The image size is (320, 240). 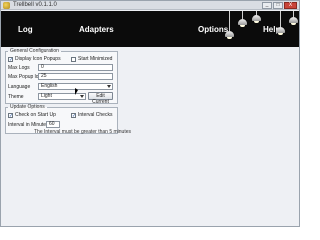 I want to click on close-button: X, so click(x=290, y=5).